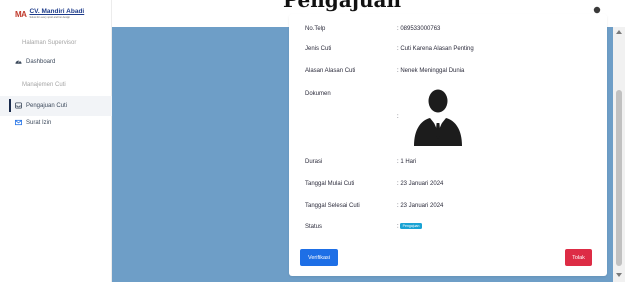 The height and width of the screenshot is (282, 625). I want to click on document-avatar-image, so click(438, 117).